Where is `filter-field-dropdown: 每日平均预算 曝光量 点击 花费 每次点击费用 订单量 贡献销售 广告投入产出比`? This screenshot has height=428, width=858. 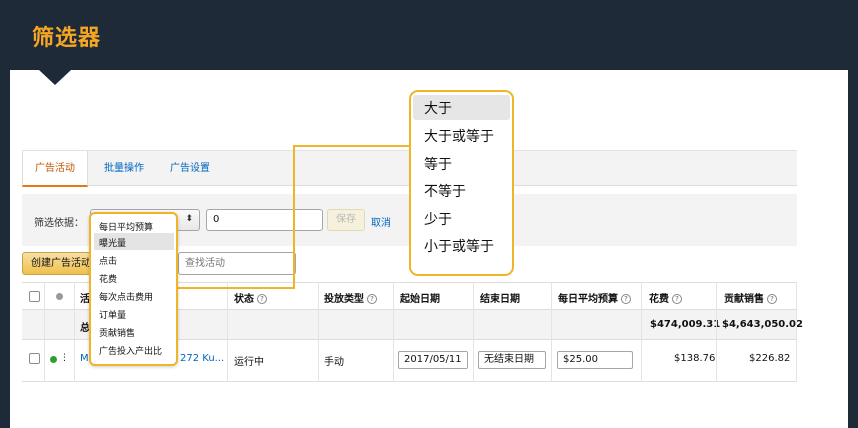
filter-field-dropdown: 每日平均预算 曝光量 点击 花费 每次点击费用 订单量 贡献销售 广告投入产出比 is located at coordinates (133, 289).